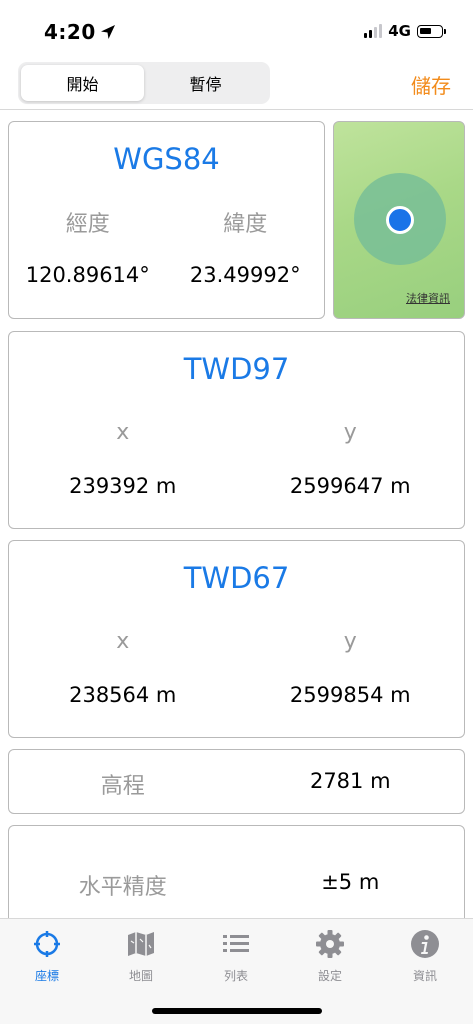  I want to click on toolbar: 開始 暫停 儲存, so click(236, 85).